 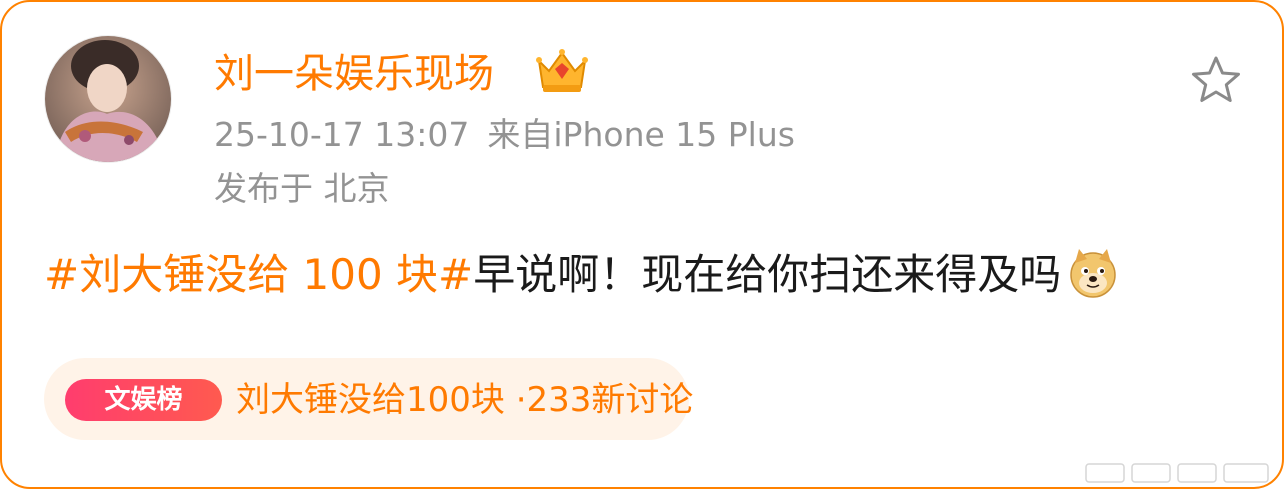 What do you see at coordinates (1178, 473) in the screenshot?
I see `weibo-watermark-icon` at bounding box center [1178, 473].